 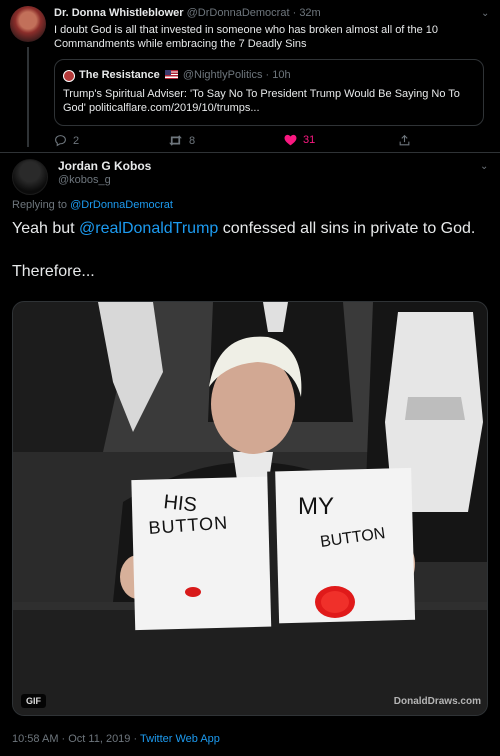 What do you see at coordinates (43, 228) in the screenshot?
I see `tweet-text-start: Yeah but` at bounding box center [43, 228].